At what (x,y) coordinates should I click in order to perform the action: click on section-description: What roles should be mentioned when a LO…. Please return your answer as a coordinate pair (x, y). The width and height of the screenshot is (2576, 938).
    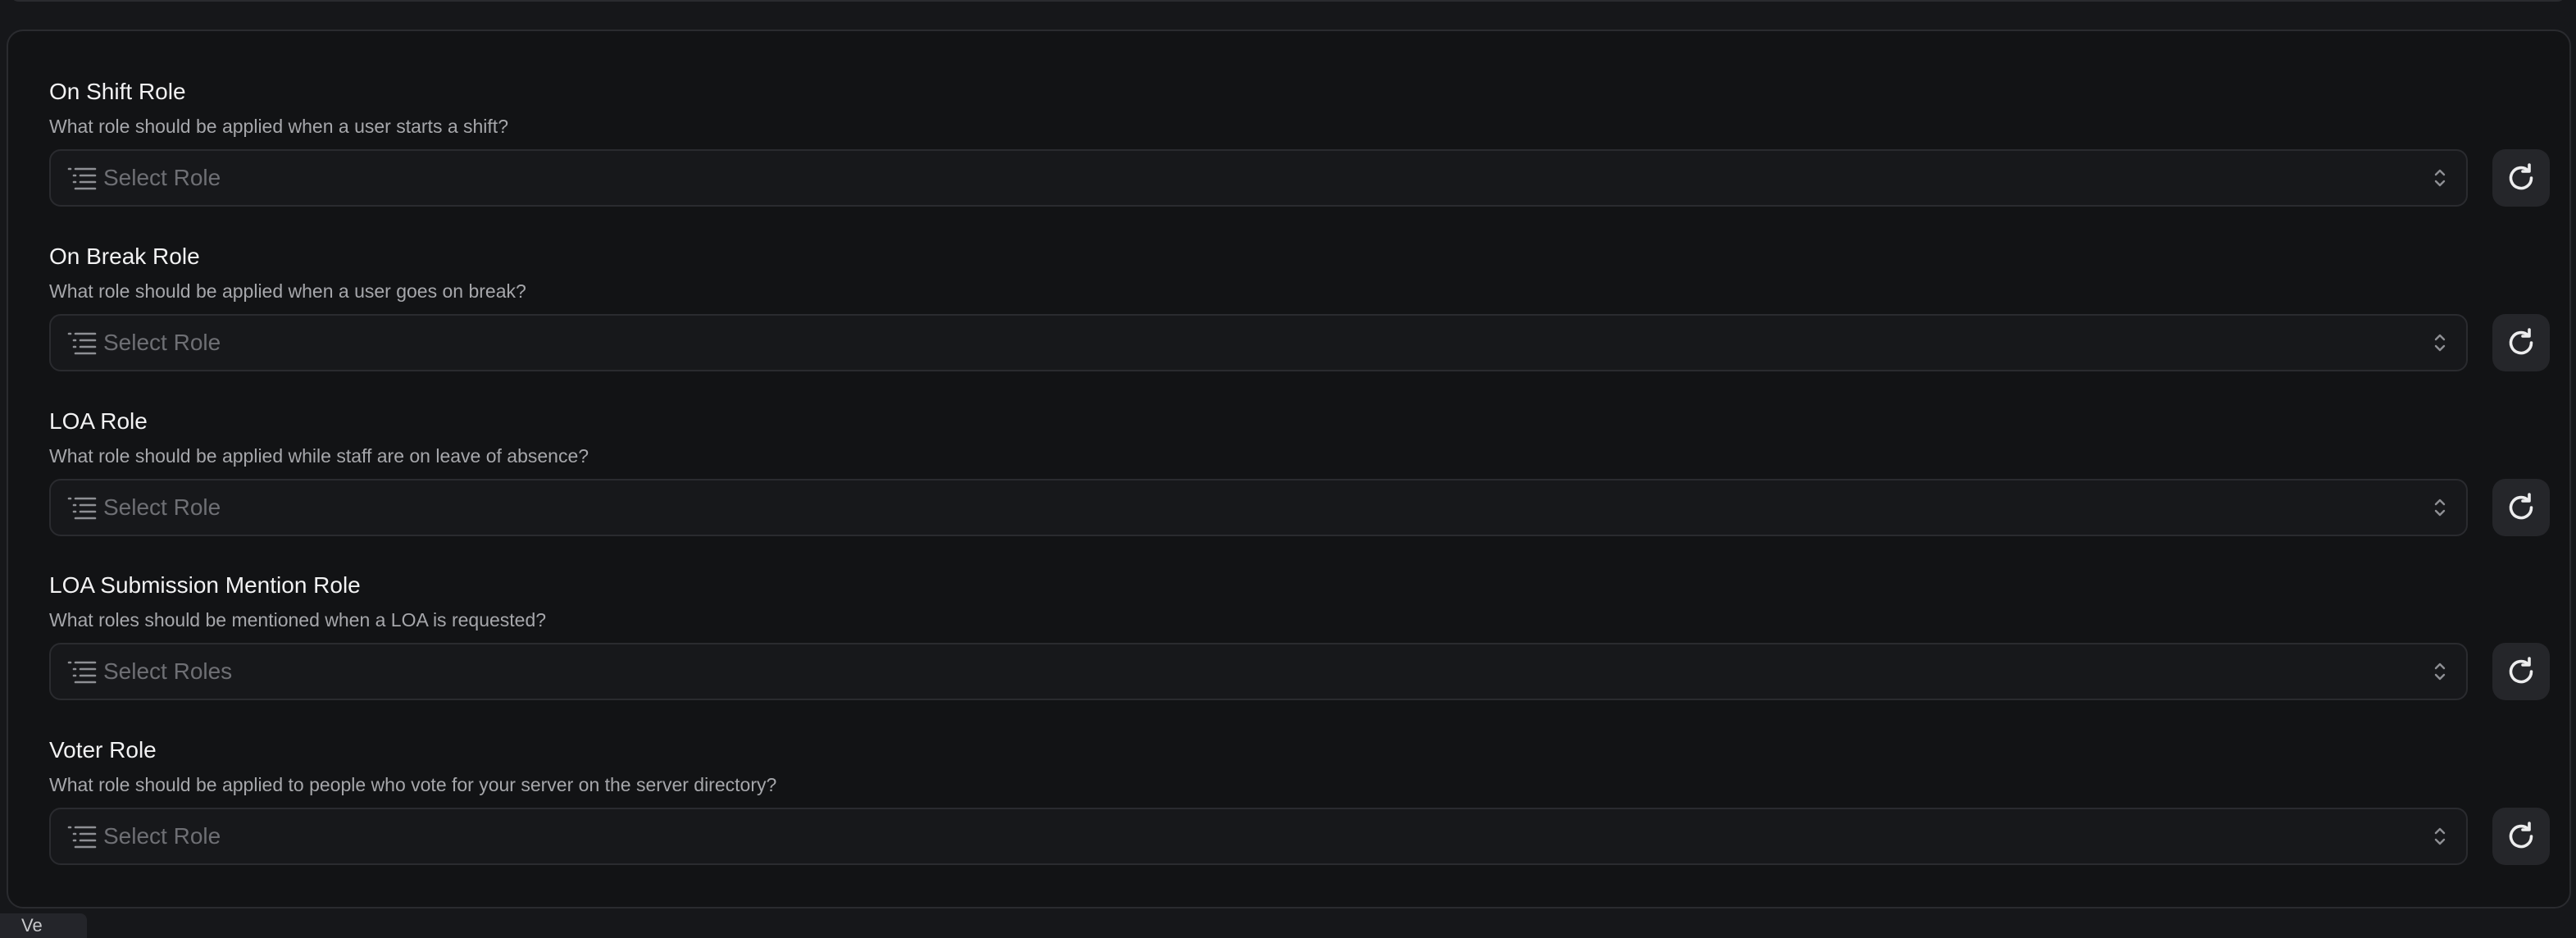
    Looking at the image, I should click on (298, 620).